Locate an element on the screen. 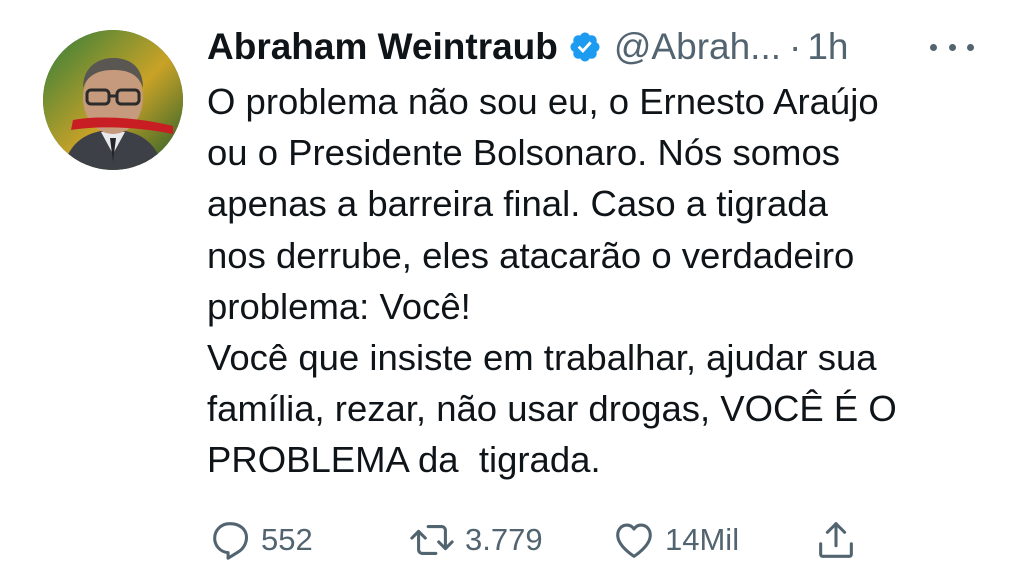  tweet-text-line: apenas a barreira final. Caso a tigrada is located at coordinates (517, 204).